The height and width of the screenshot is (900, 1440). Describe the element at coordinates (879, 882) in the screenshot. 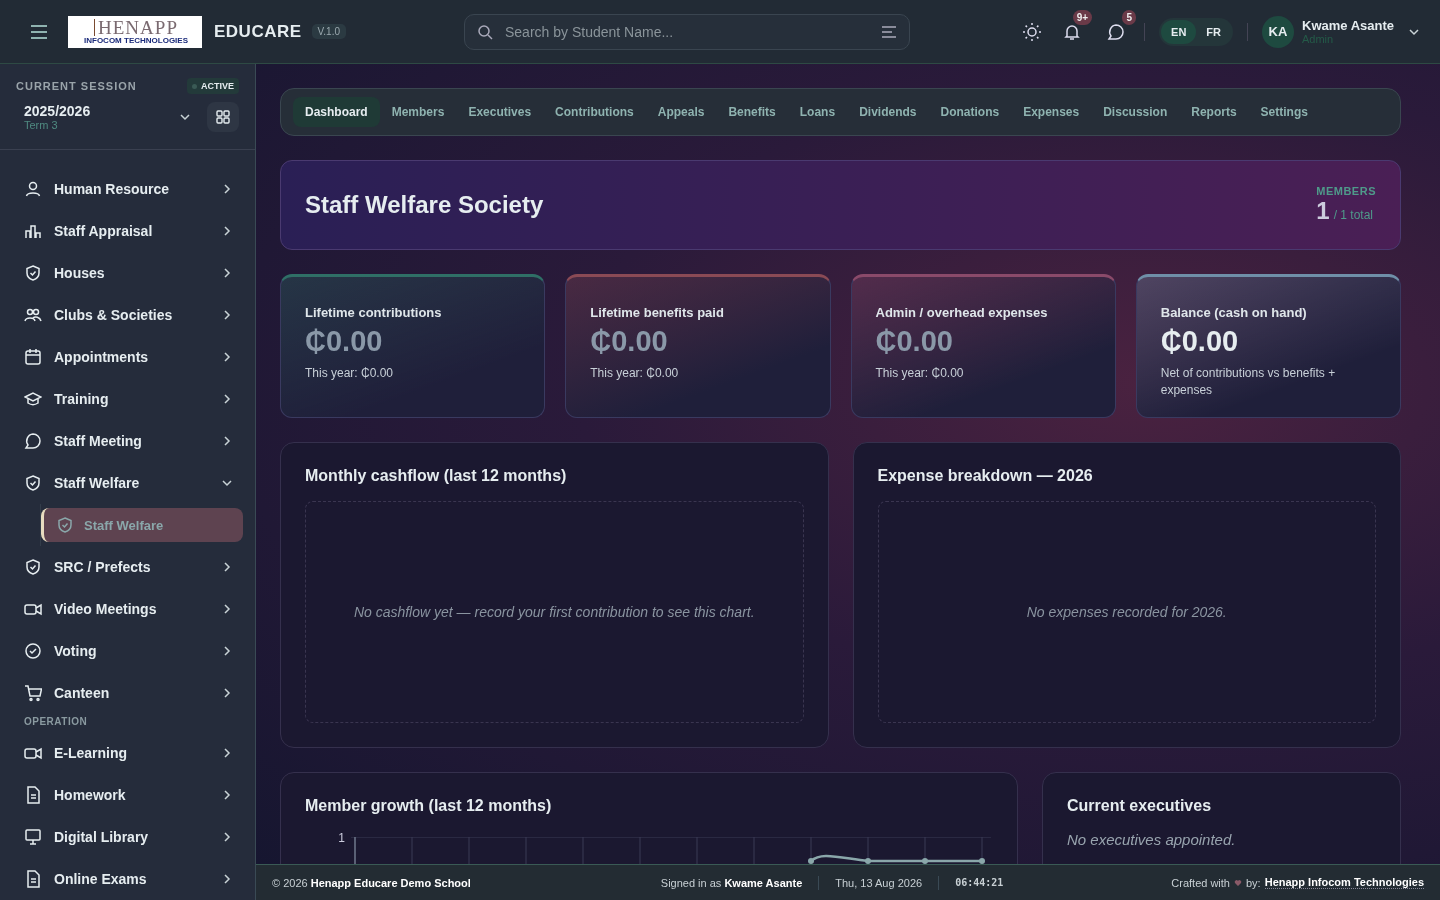

I see `date-text: Thu, 13 Aug 2026` at that location.